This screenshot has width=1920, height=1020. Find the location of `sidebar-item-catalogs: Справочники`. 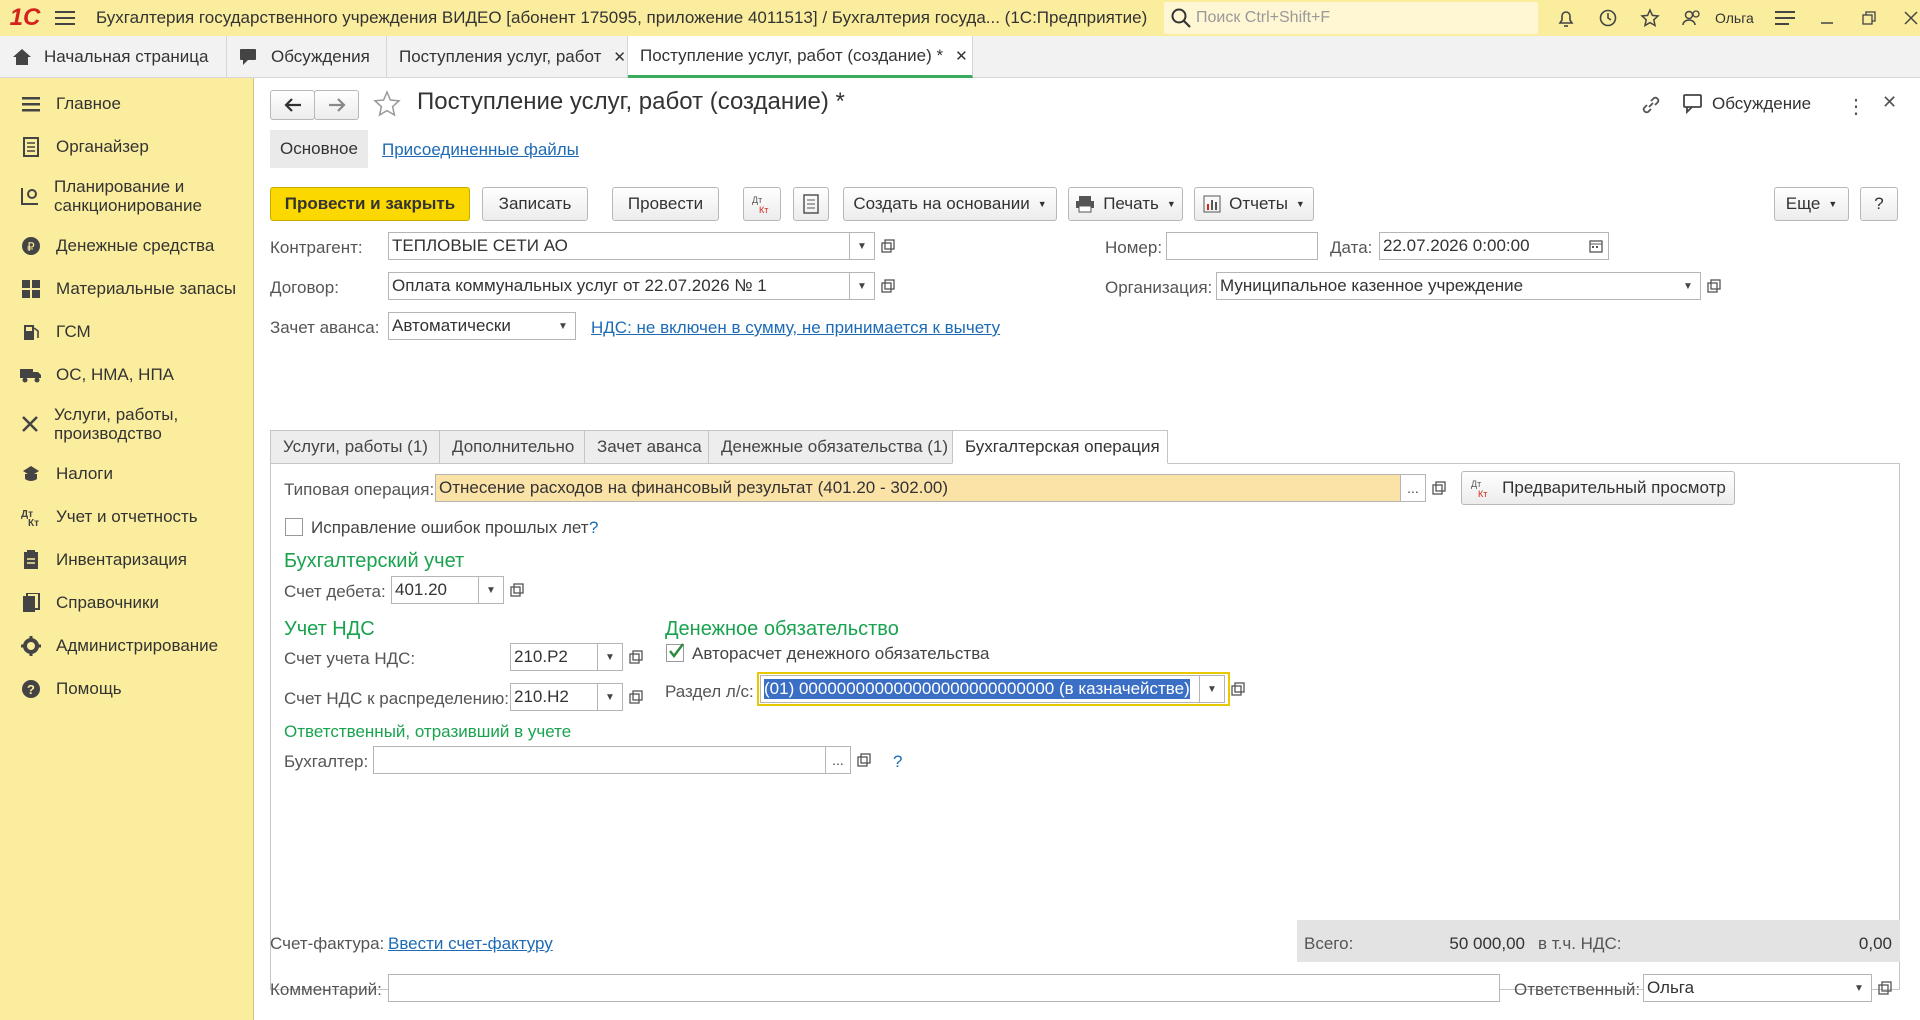

sidebar-item-catalogs: Справочники is located at coordinates (126, 602).